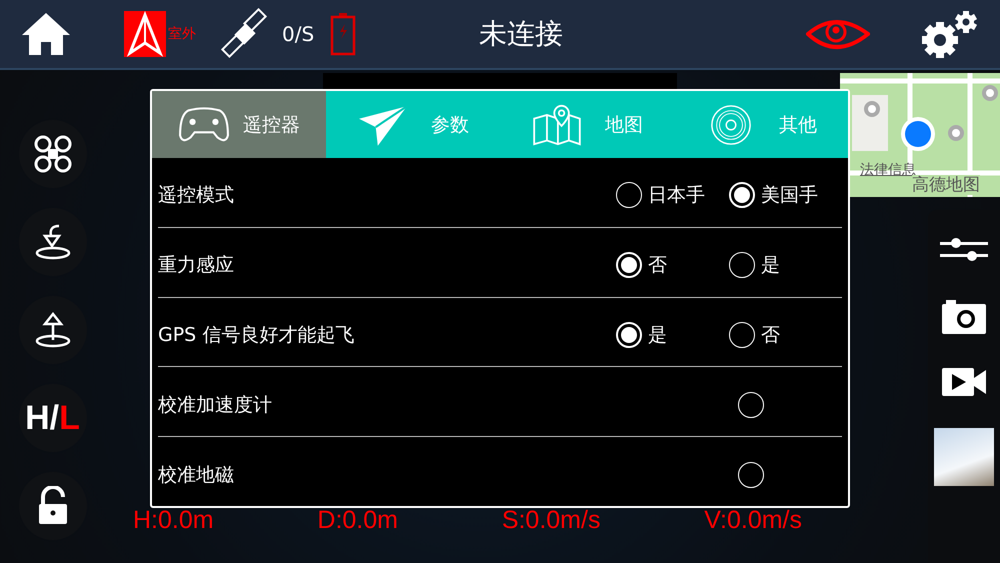 The height and width of the screenshot is (563, 1000). Describe the element at coordinates (672, 195) in the screenshot. I see `radio-option: 日本手` at that location.